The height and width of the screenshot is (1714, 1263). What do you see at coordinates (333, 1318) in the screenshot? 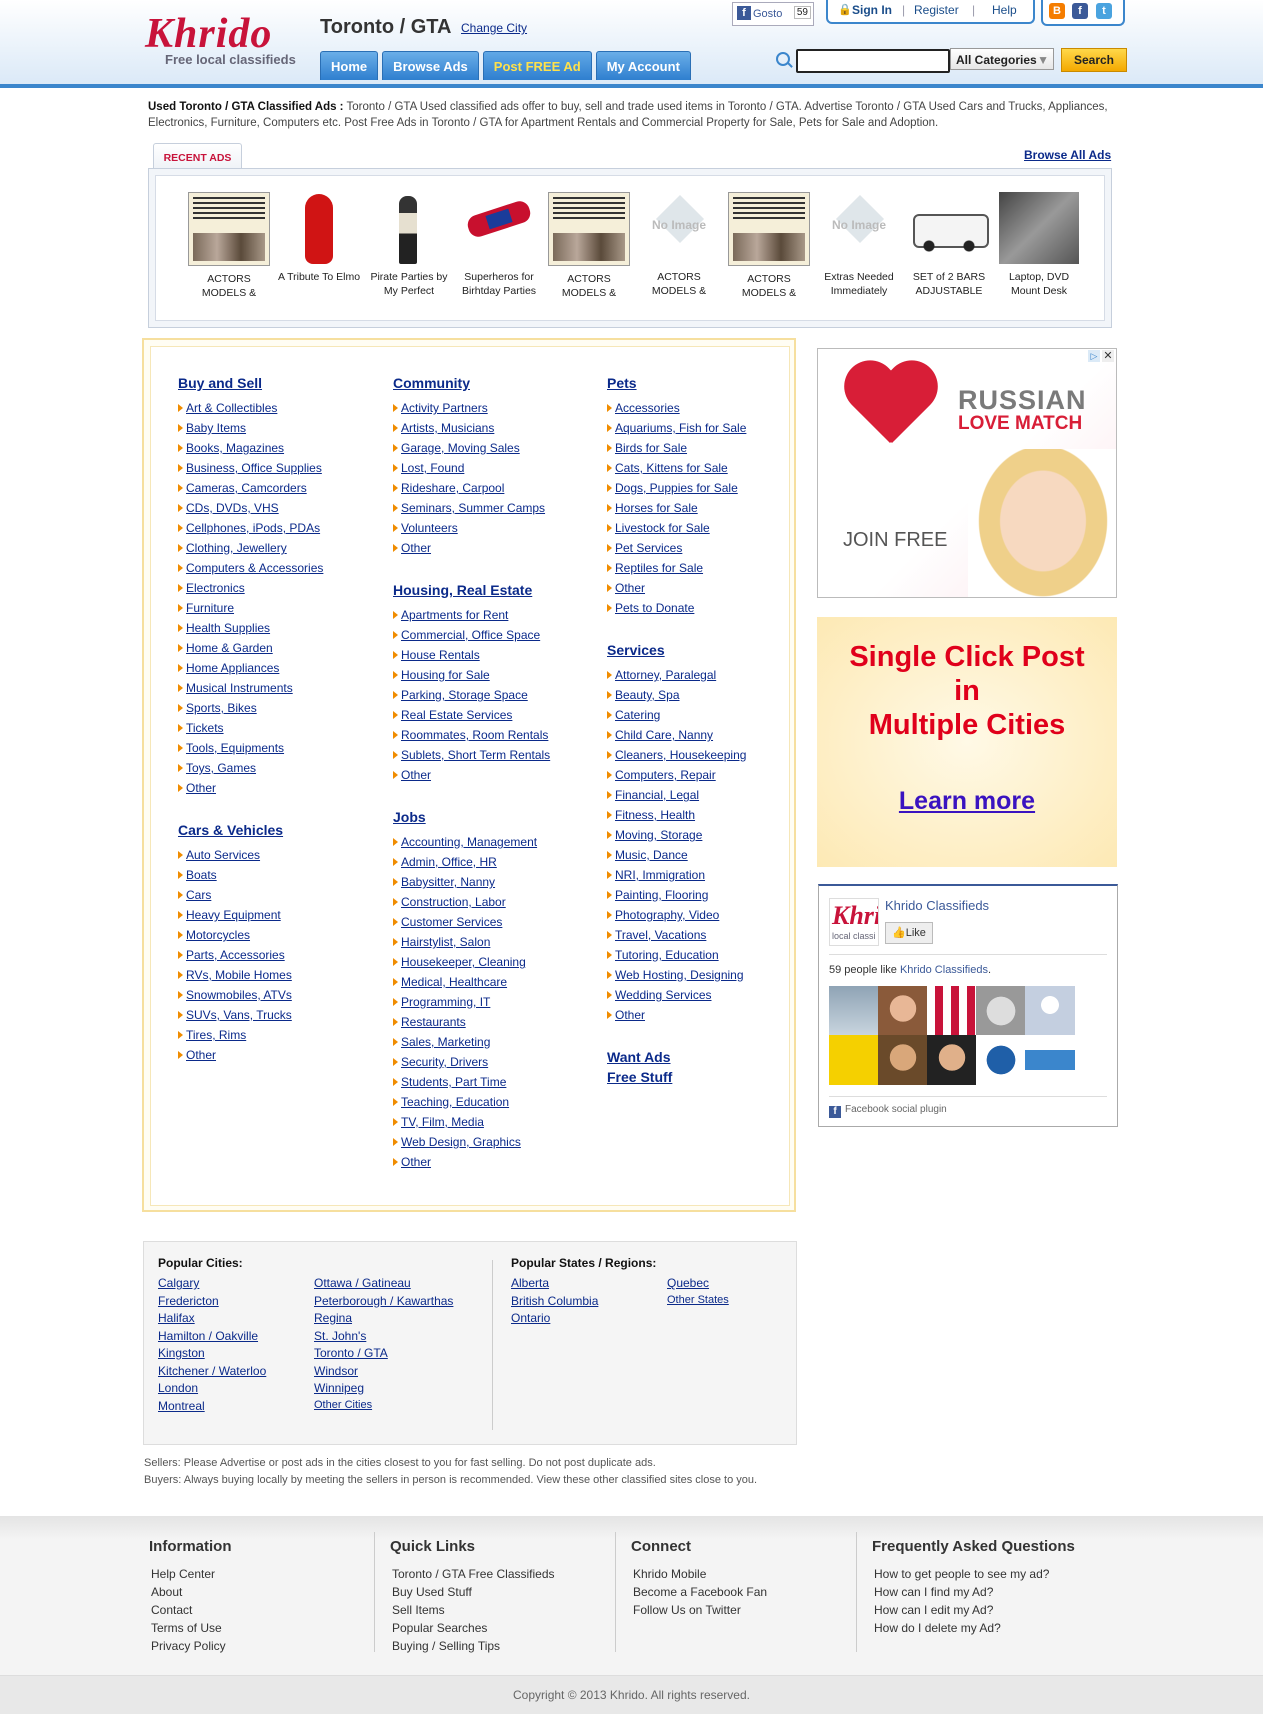
I see `city-link-regina: Regina` at bounding box center [333, 1318].